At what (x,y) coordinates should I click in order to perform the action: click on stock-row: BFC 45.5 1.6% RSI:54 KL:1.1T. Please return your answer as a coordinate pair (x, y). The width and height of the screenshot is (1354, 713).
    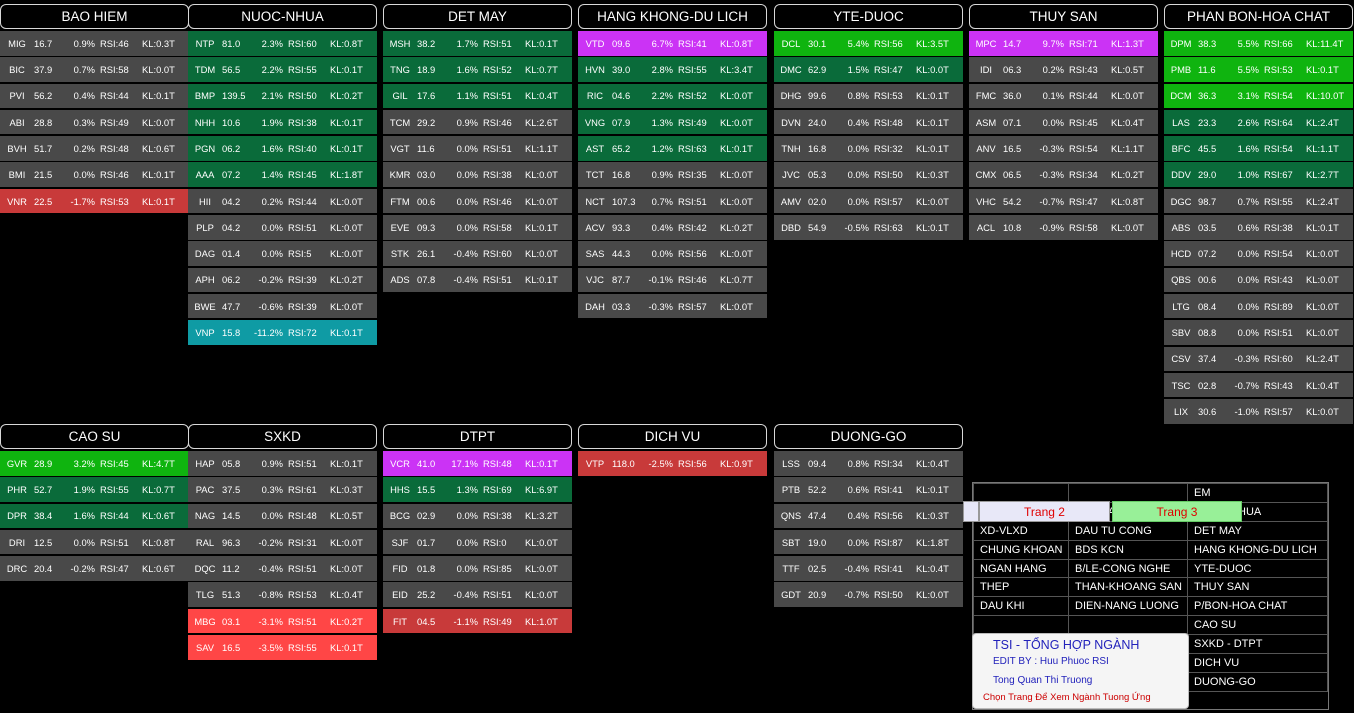
    Looking at the image, I should click on (1258, 148).